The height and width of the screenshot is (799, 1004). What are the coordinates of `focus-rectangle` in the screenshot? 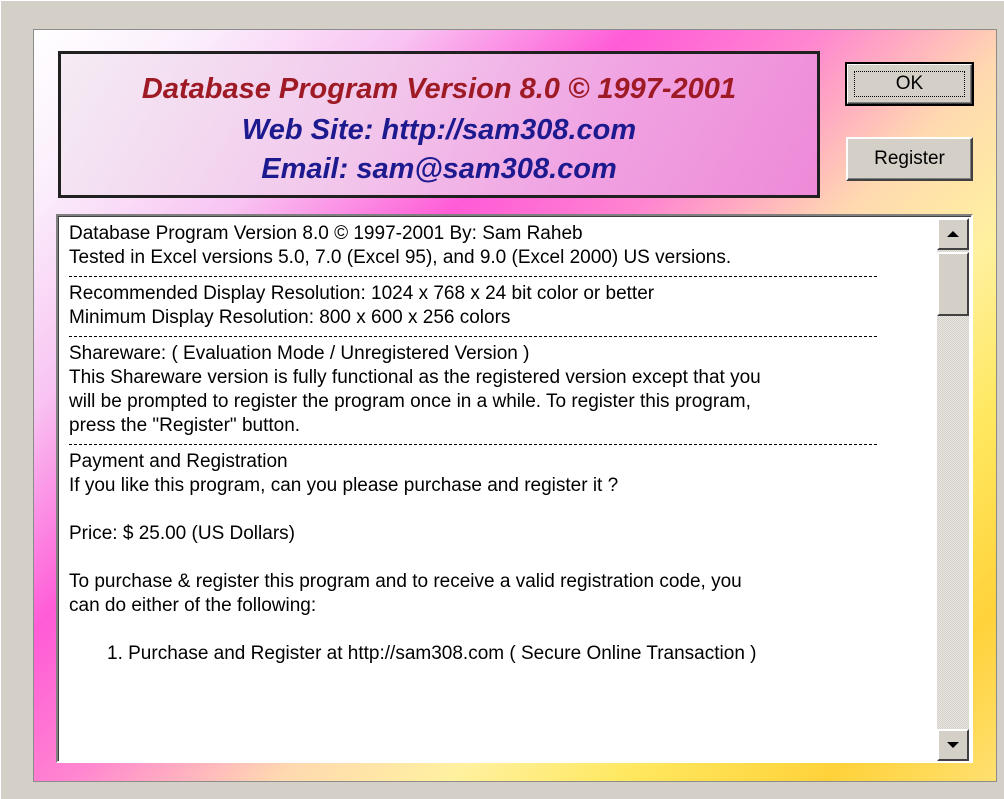 It's located at (909, 84).